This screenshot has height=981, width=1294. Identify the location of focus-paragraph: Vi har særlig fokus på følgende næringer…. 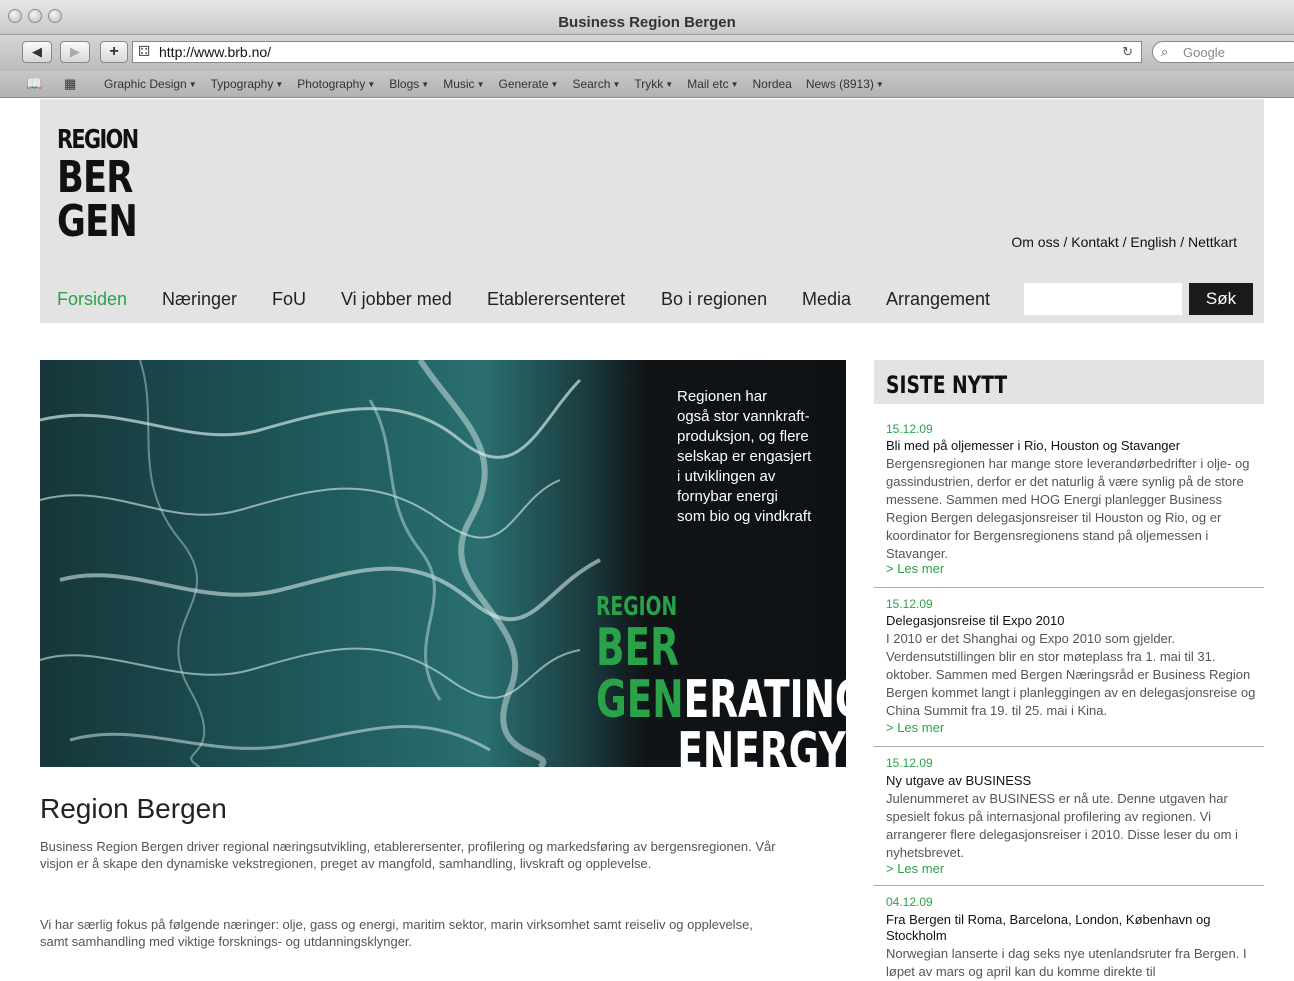
(396, 933).